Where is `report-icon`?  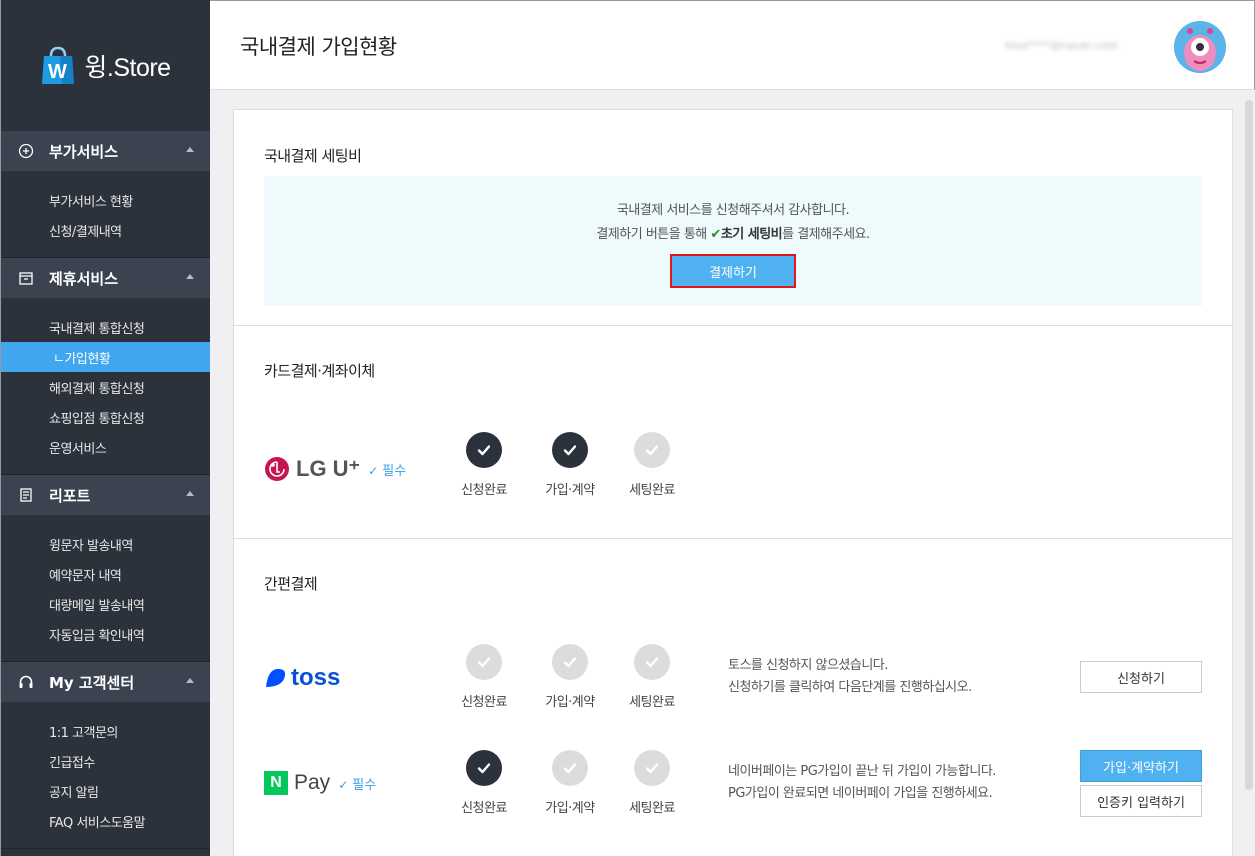 report-icon is located at coordinates (26, 495).